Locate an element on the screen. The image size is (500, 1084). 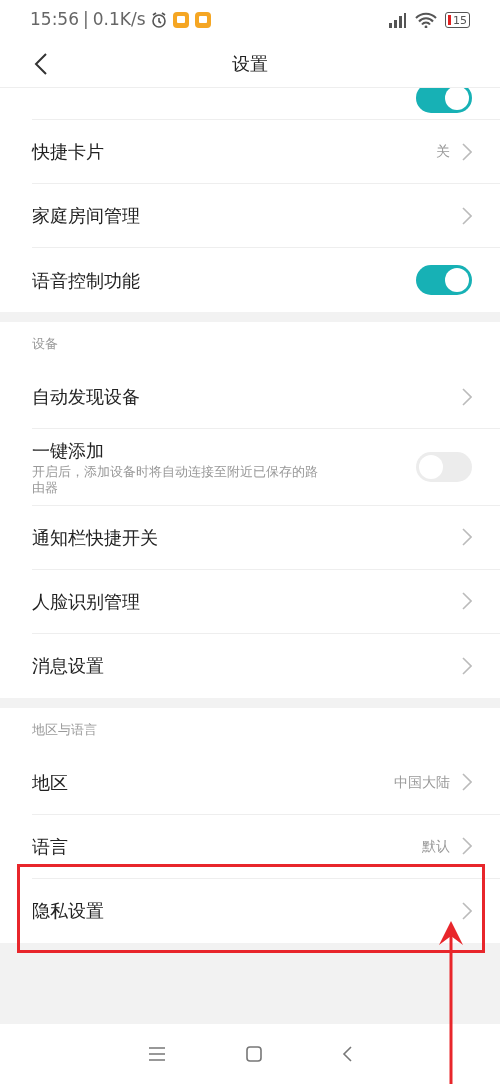
row-label: 通知栏快捷开关 is located at coordinates (95, 537).